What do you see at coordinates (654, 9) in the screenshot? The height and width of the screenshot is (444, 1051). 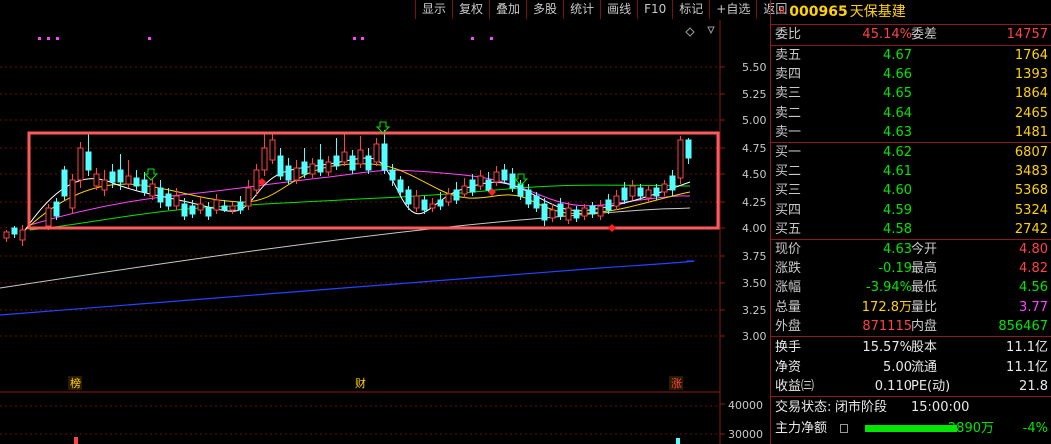 I see `toolbar-f10-button: F10` at bounding box center [654, 9].